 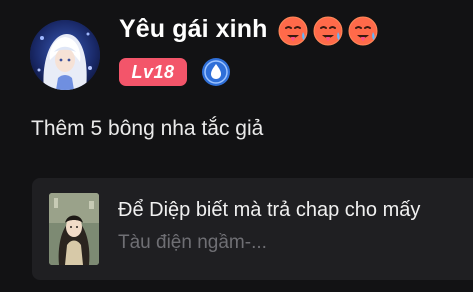 I want to click on manga-cover-image, so click(x=74, y=229).